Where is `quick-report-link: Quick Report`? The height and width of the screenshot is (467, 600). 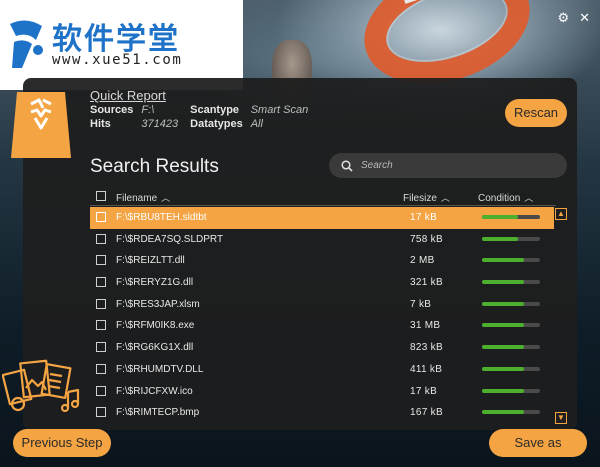 quick-report-link: Quick Report is located at coordinates (205, 95).